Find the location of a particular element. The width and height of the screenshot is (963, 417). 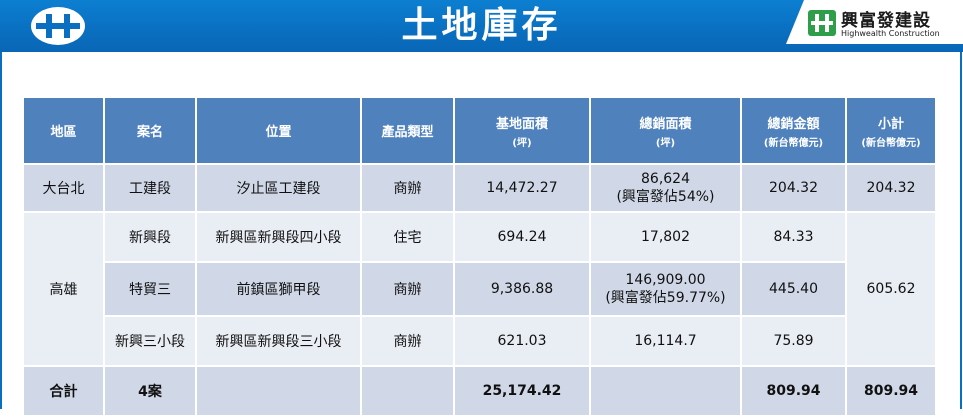

cell-sales-amount: 84.33 is located at coordinates (793, 237).